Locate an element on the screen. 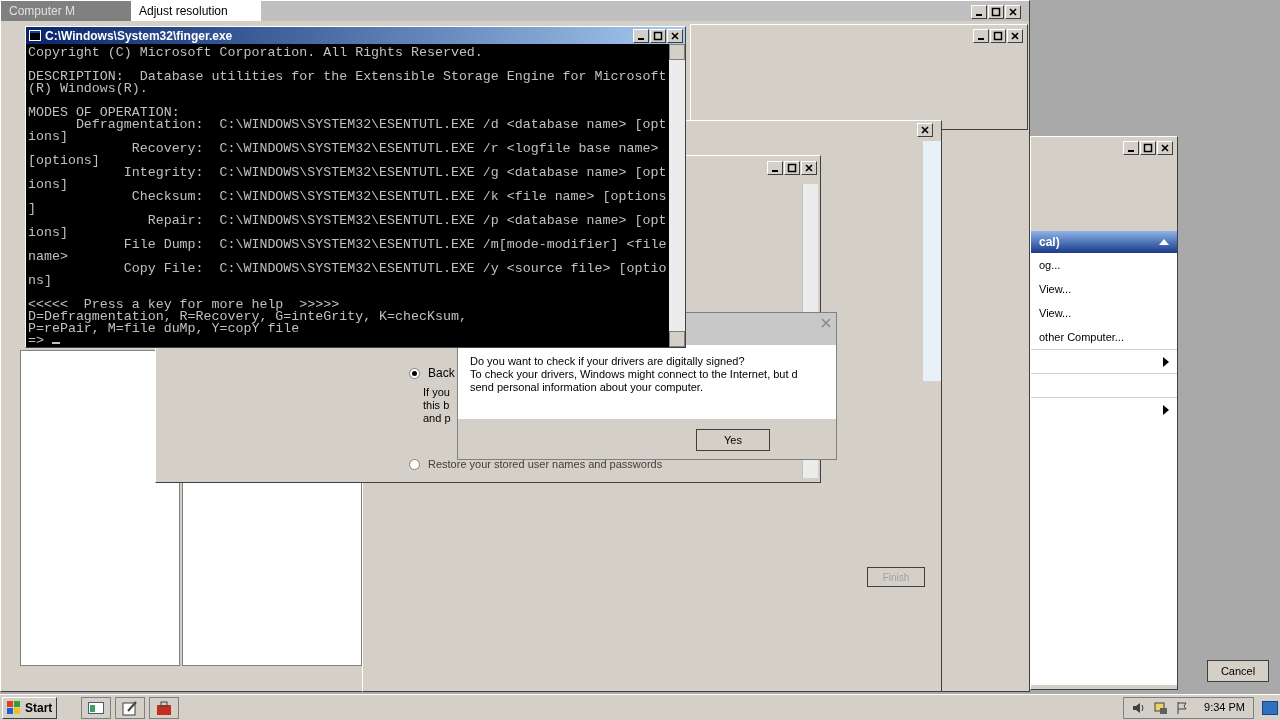 Image resolution: width=1280 pixels, height=720 pixels. dialog-message: send personal information about your computer. is located at coordinates (587, 387).